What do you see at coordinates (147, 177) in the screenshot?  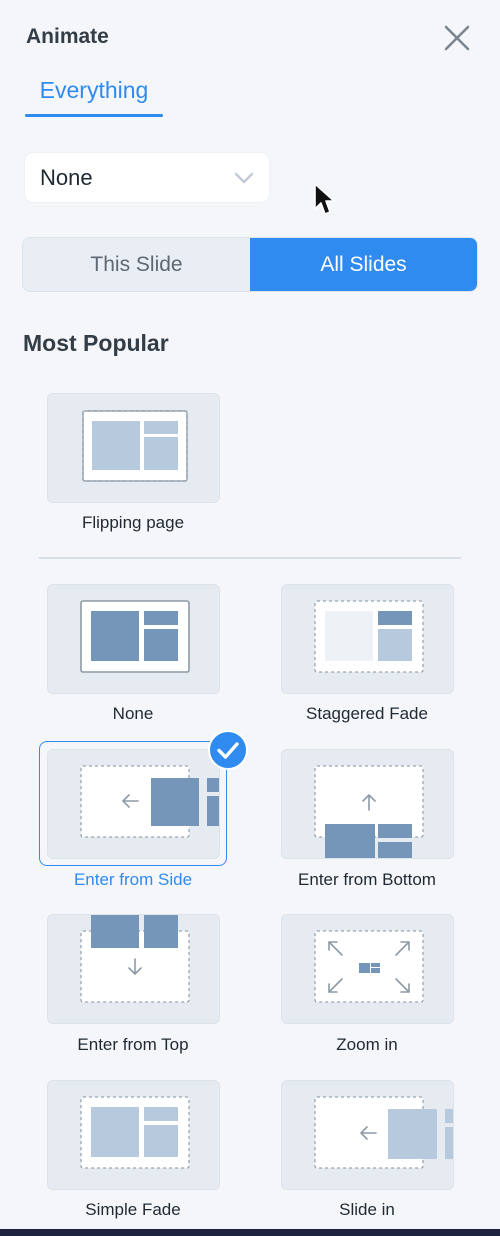 I see `animation-filter-dropdown: None` at bounding box center [147, 177].